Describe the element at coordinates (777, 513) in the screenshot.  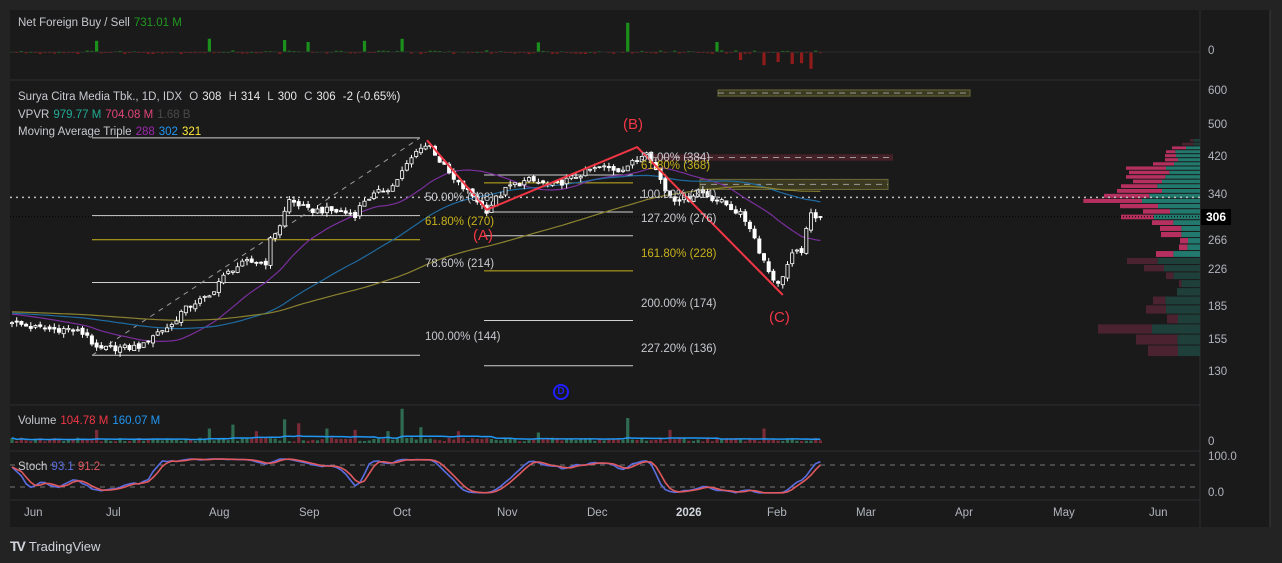
I see `time-axis-label: Feb` at that location.